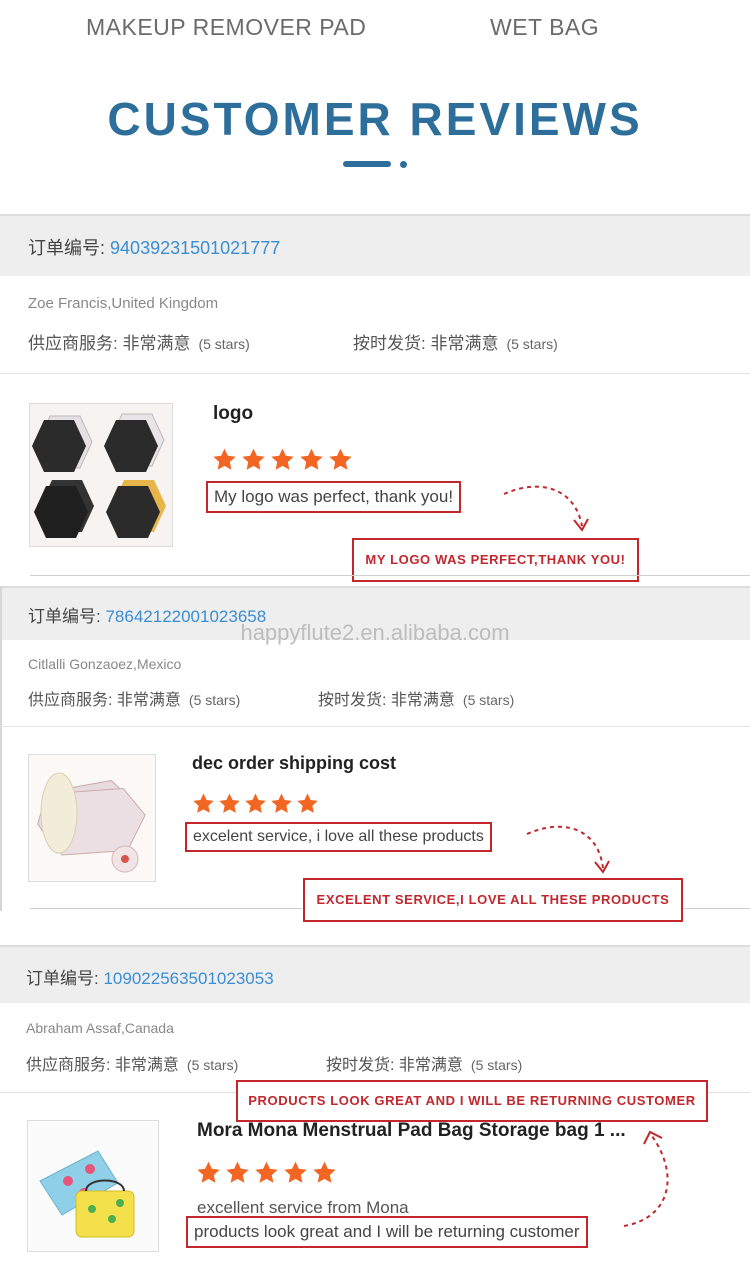 The height and width of the screenshot is (1270, 750). Describe the element at coordinates (334, 497) in the screenshot. I see `review-comment: My logo was perfect, thank you!` at that location.